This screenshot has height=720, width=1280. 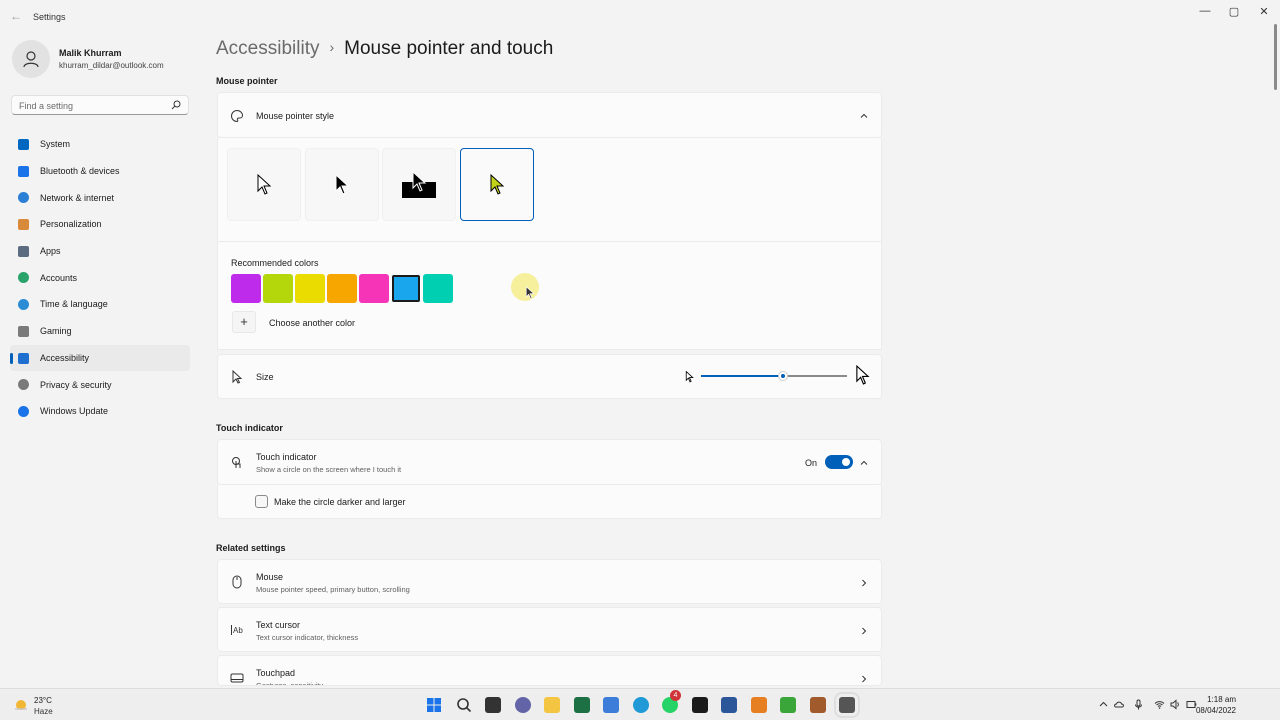 What do you see at coordinates (817, 705) in the screenshot?
I see `chrome-canary-icon` at bounding box center [817, 705].